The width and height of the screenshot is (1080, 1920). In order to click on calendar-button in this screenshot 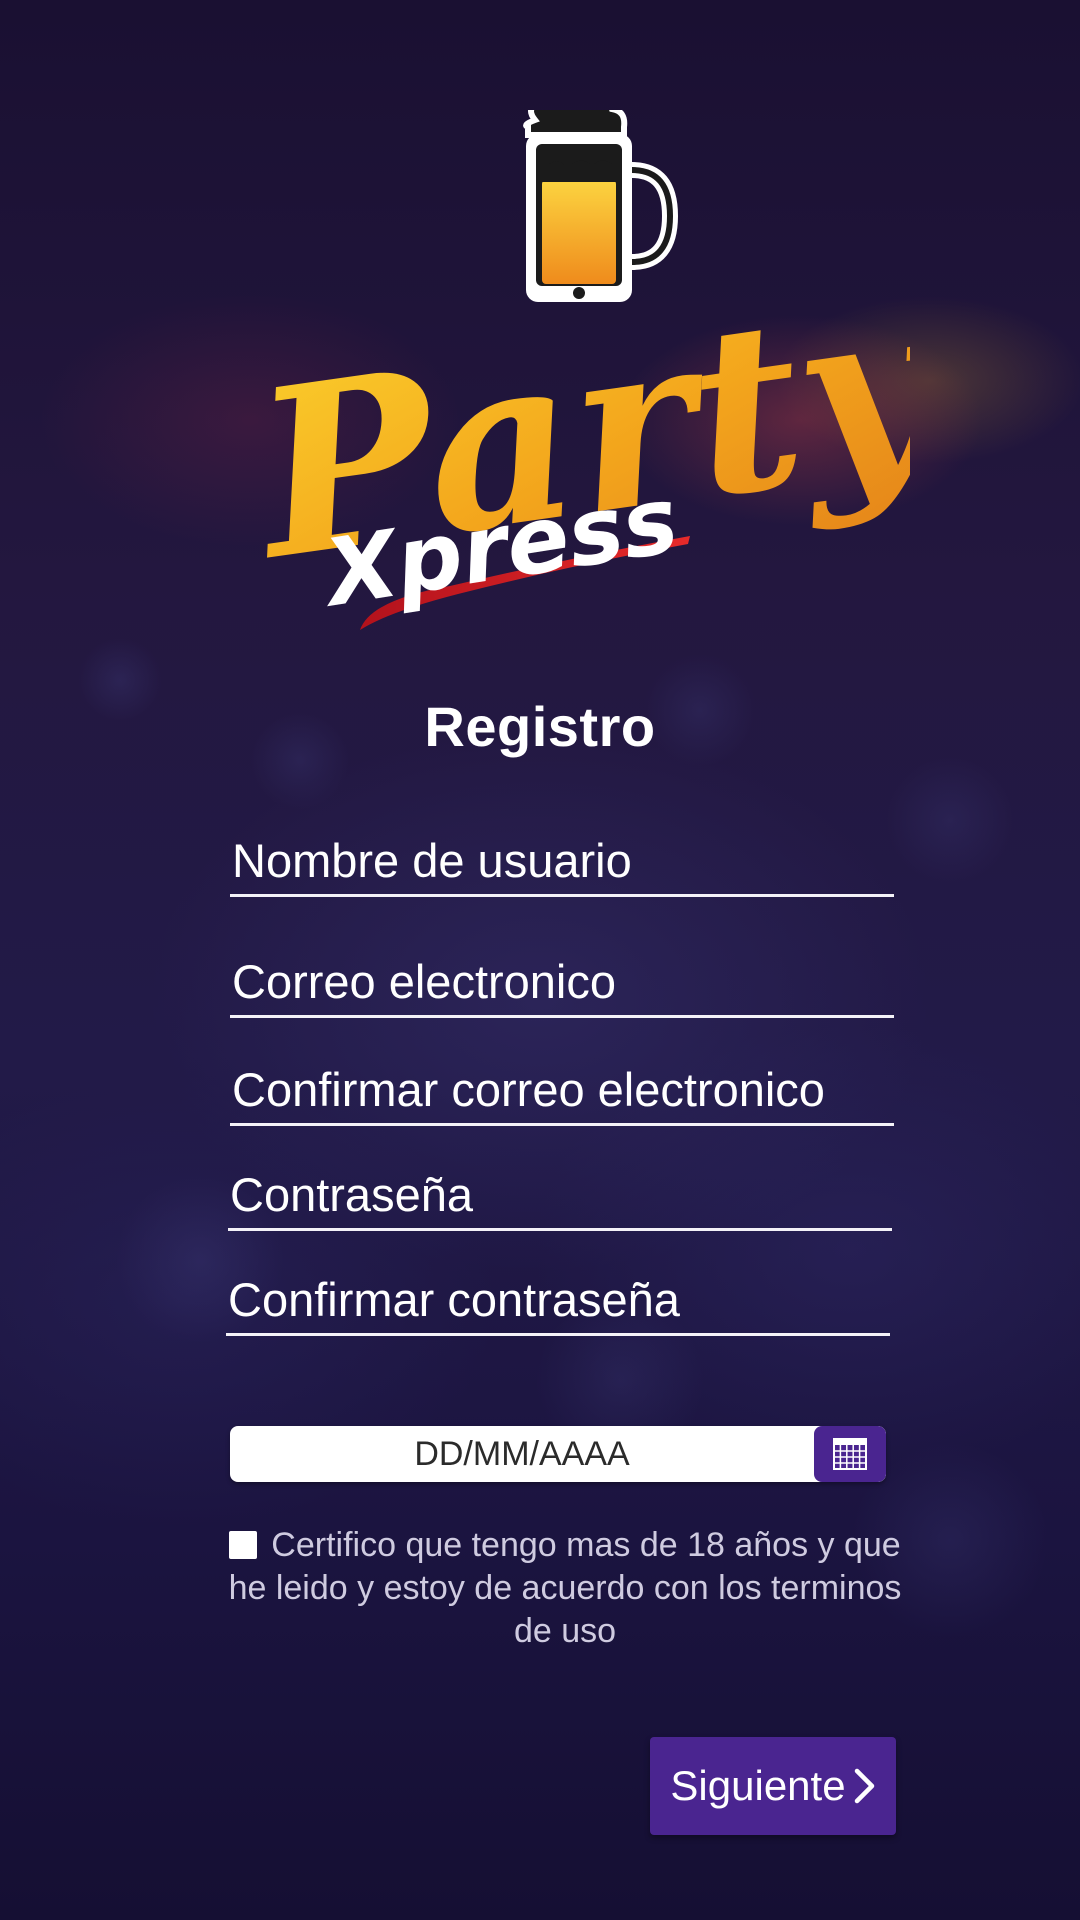, I will do `click(850, 1454)`.